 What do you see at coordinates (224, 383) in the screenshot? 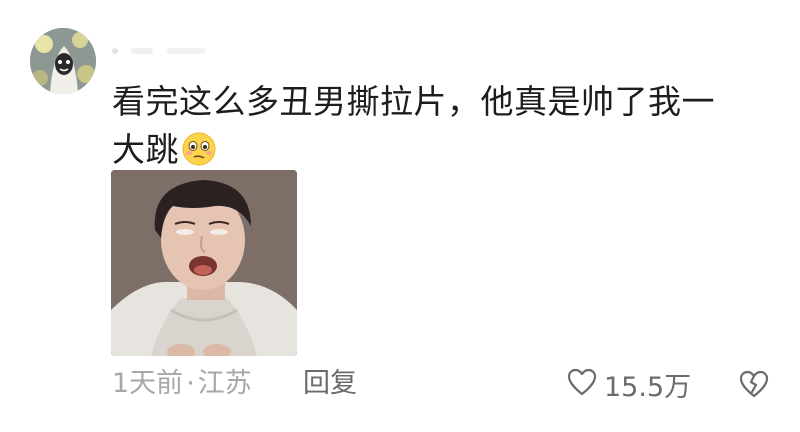
I see `comment-location: 江苏` at bounding box center [224, 383].